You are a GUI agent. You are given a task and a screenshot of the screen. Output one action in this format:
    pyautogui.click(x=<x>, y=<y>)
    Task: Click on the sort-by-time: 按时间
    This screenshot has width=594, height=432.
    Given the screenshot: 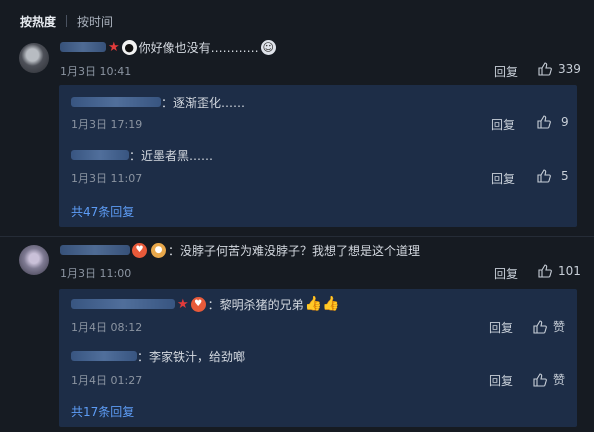 What is the action you would take?
    pyautogui.click(x=95, y=21)
    